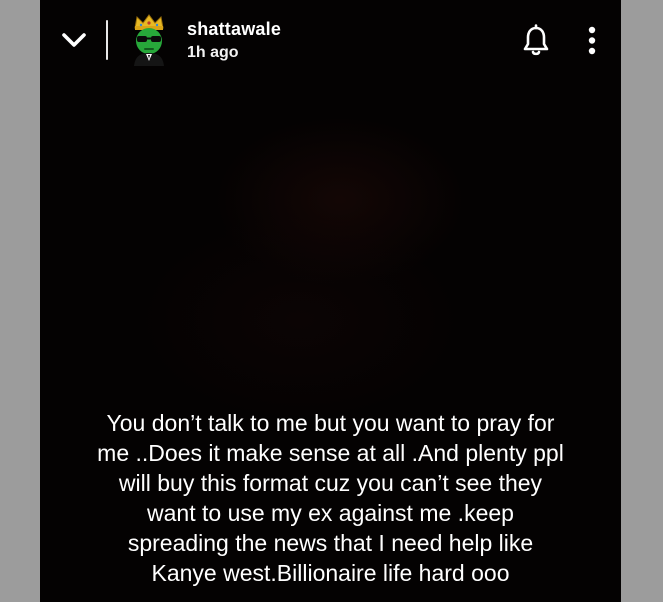  What do you see at coordinates (107, 40) in the screenshot?
I see `header-divider` at bounding box center [107, 40].